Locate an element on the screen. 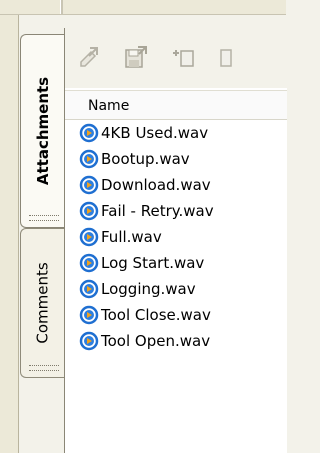 The image size is (320, 453). add-attachment-button is located at coordinates (184, 57).